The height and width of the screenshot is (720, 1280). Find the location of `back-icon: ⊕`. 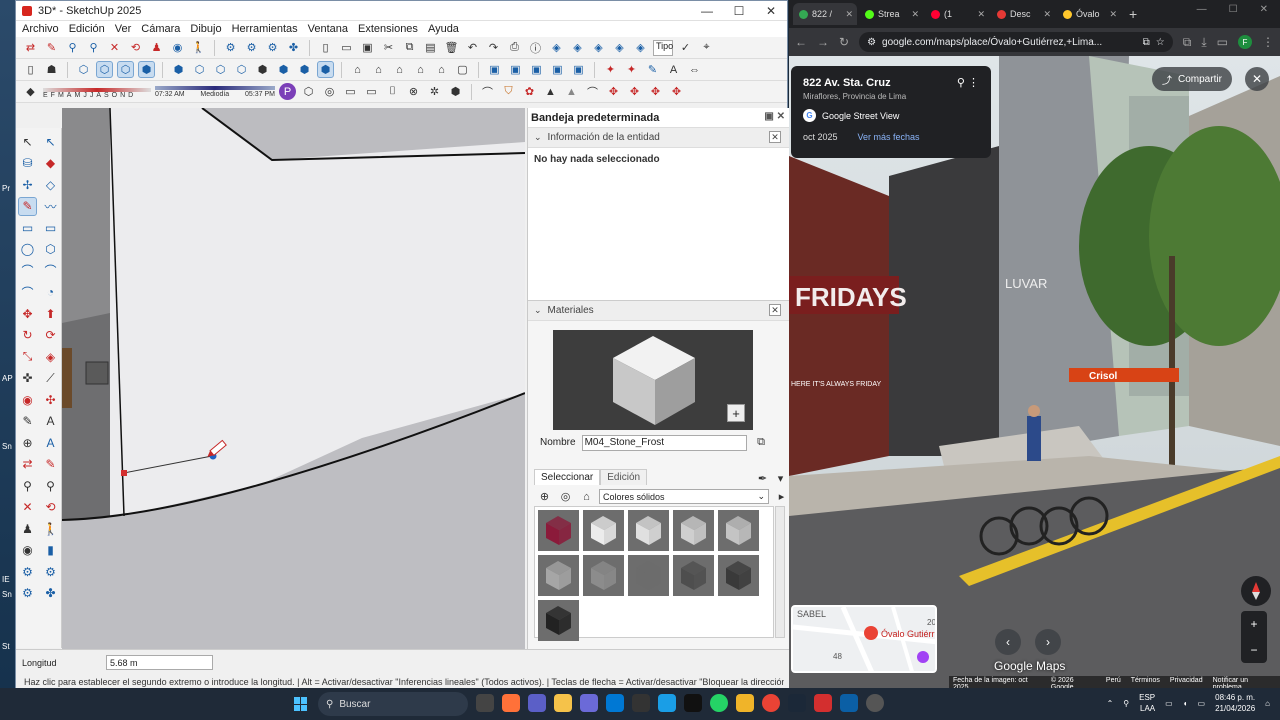

back-icon: ⊕ is located at coordinates (544, 496).